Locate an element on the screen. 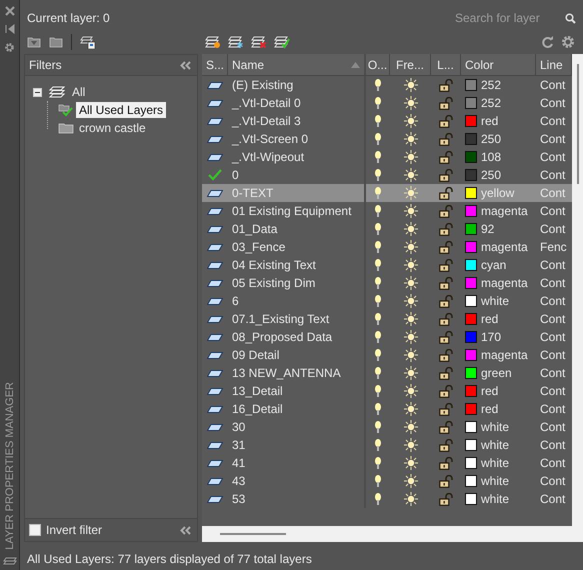  tree-item: All Used Layers is located at coordinates (121, 110).